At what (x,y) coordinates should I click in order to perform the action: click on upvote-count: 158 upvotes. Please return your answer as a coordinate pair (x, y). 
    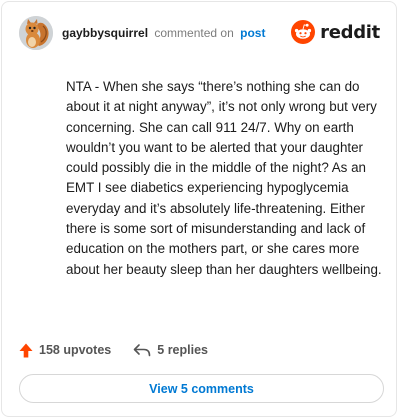
    Looking at the image, I should click on (75, 350).